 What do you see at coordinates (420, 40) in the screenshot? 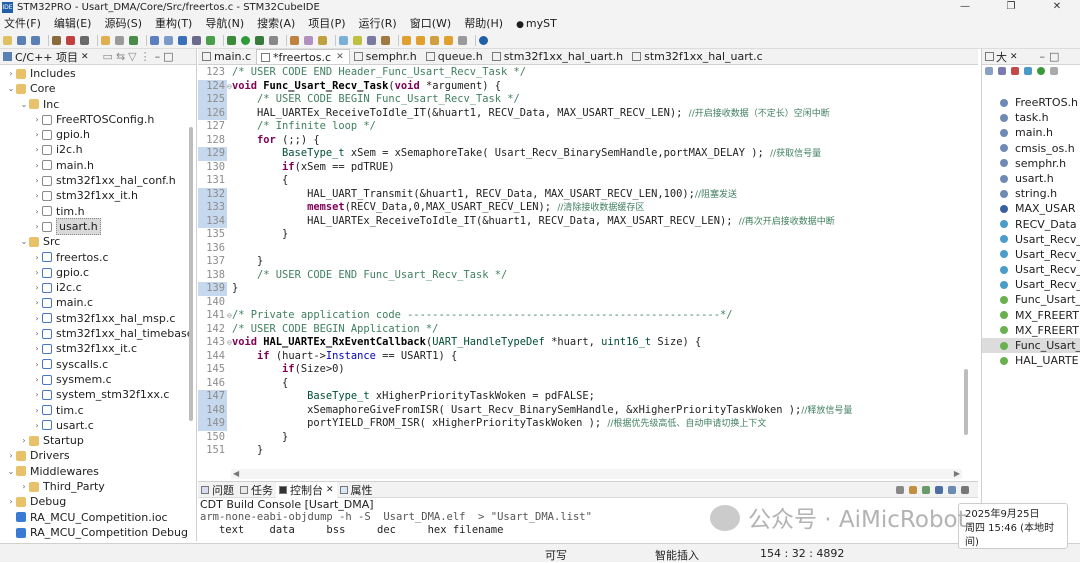
I see `prev-annotation-icon` at bounding box center [420, 40].